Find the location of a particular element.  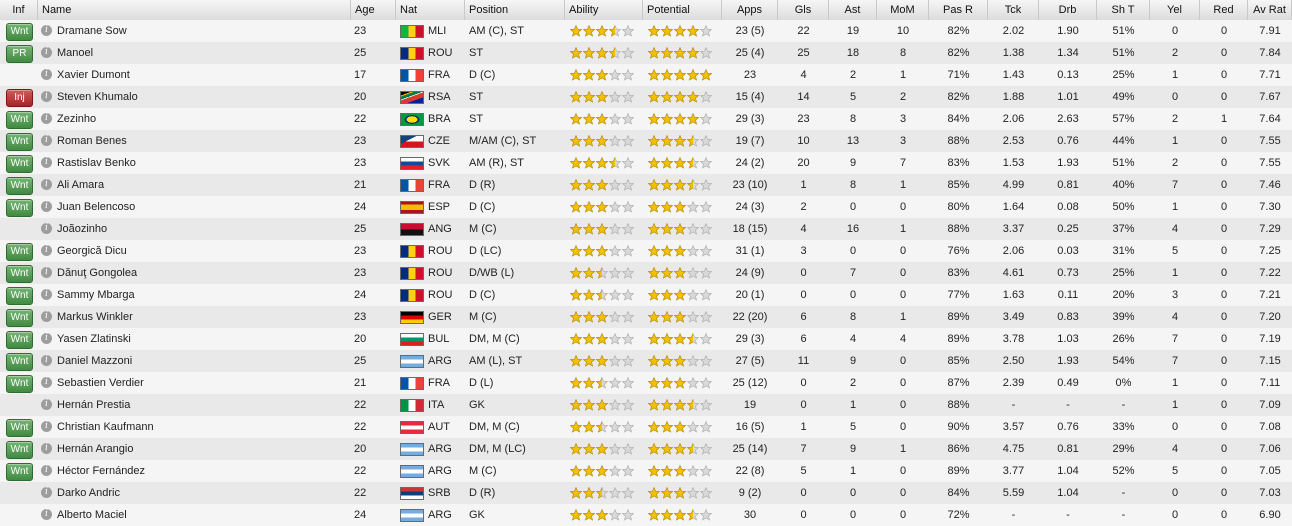

player-name: Alberto Maciel is located at coordinates (202, 515).